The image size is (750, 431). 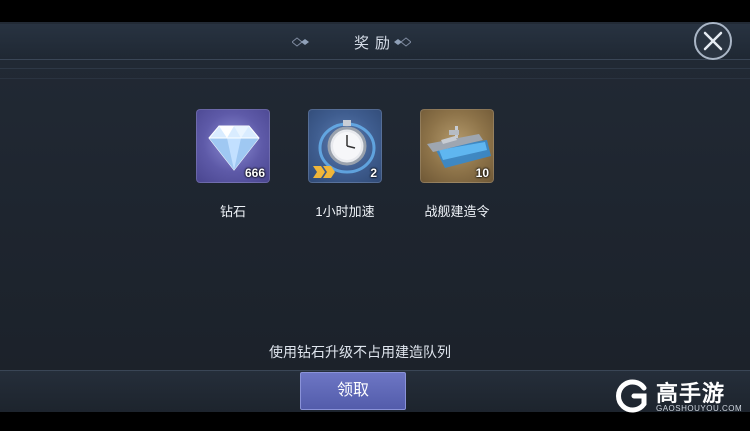 I want to click on title-ornament-right-icon, so click(x=402, y=42).